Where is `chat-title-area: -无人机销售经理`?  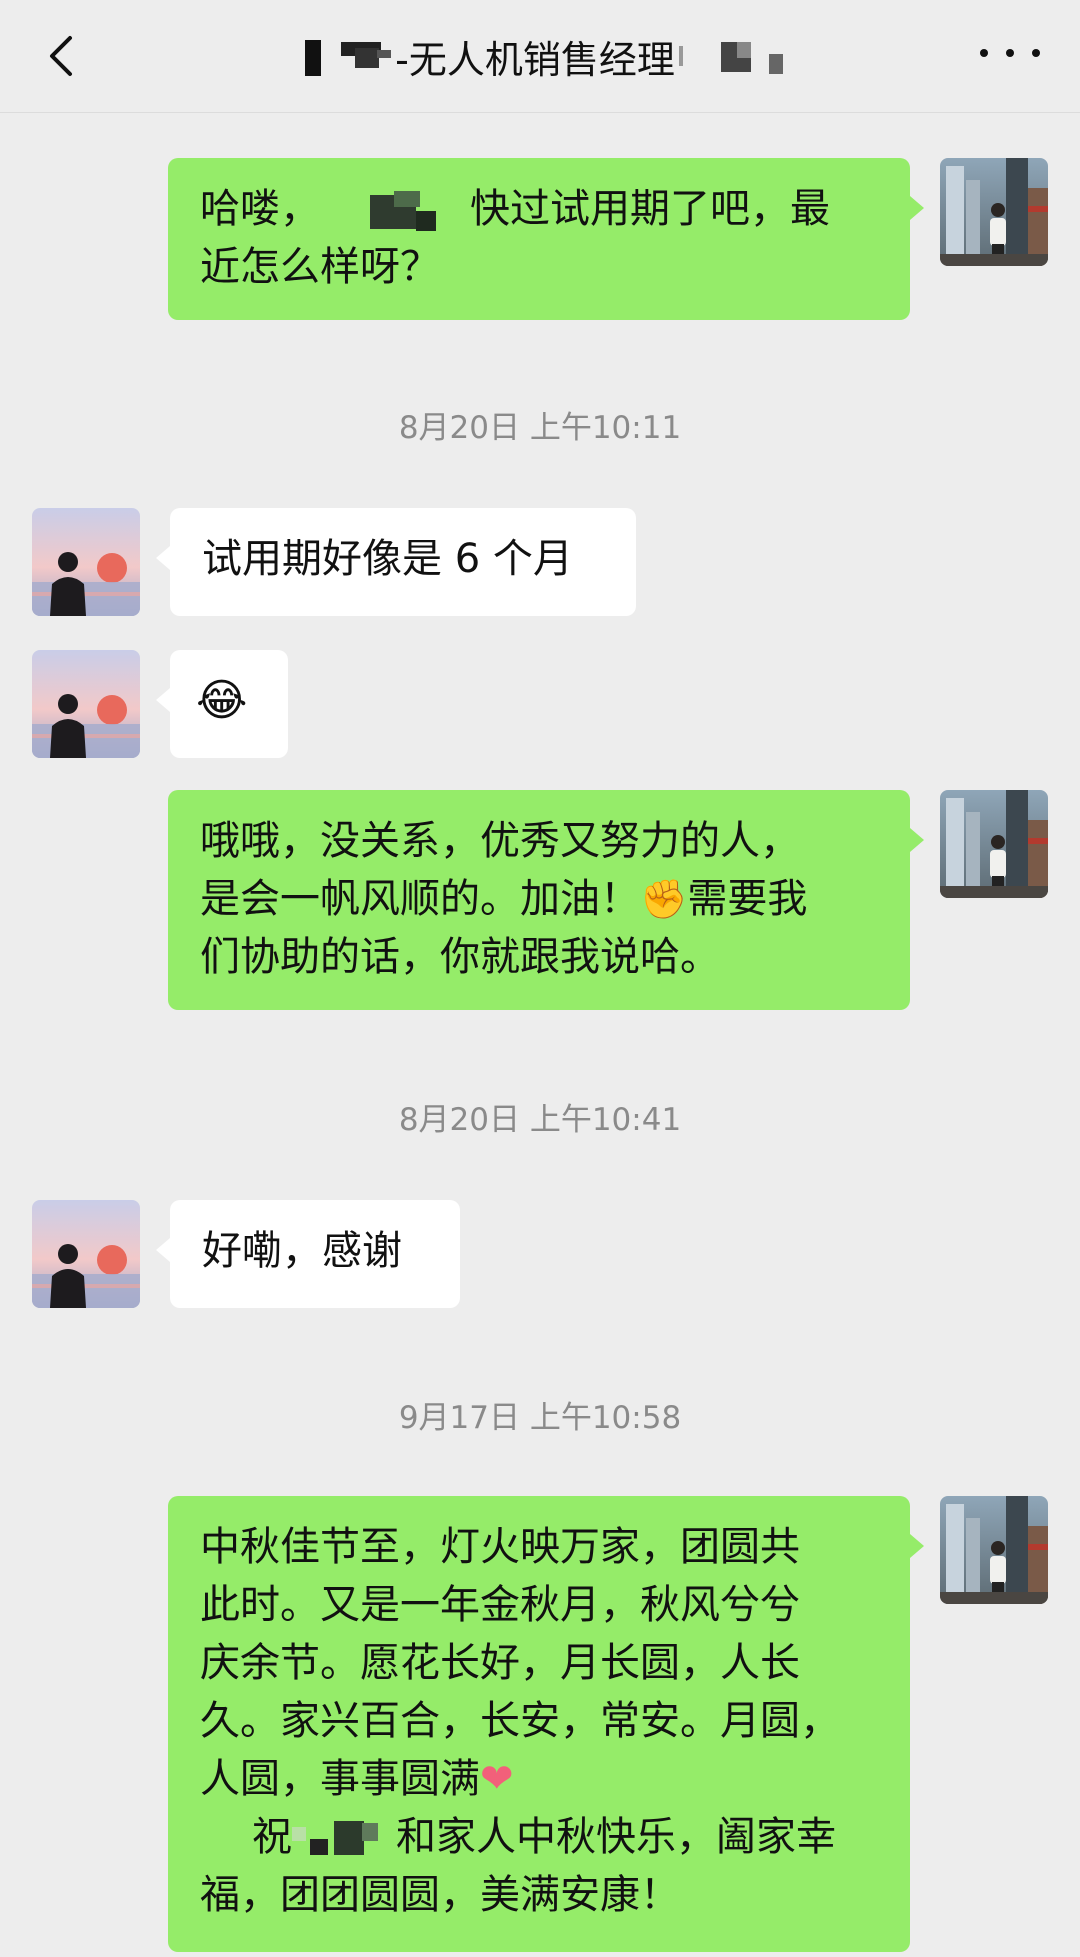 chat-title-area: -无人机销售经理 is located at coordinates (550, 56).